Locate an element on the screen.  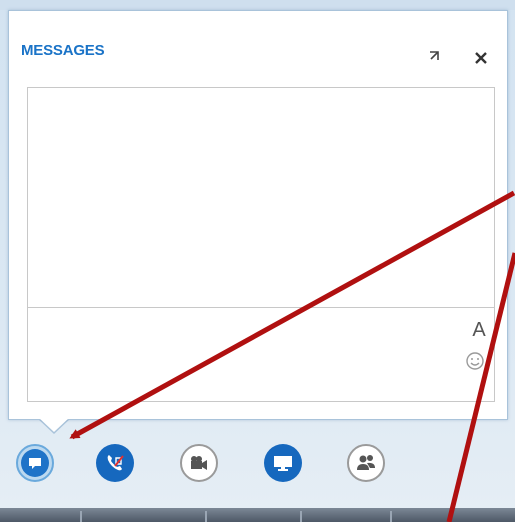
popout-icon is located at coordinates (434, 57).